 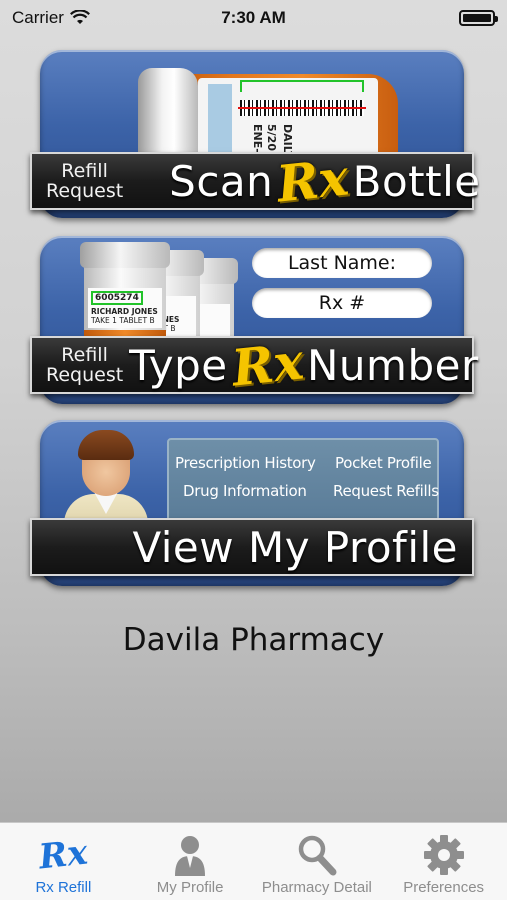 What do you see at coordinates (221, 181) in the screenshot?
I see `scan-word: Scan` at bounding box center [221, 181].